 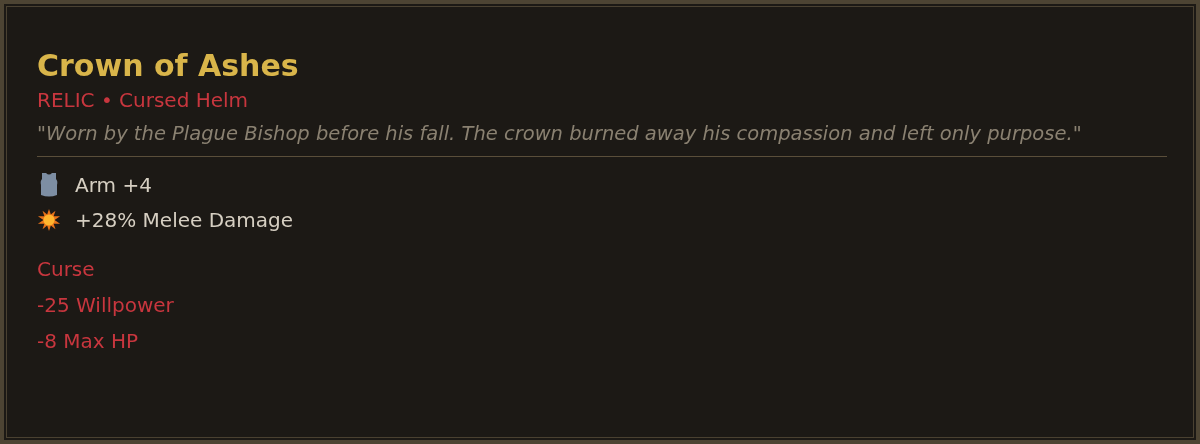 What do you see at coordinates (143, 100) in the screenshot?
I see `item-type: RELIC • Cursed Helm` at bounding box center [143, 100].